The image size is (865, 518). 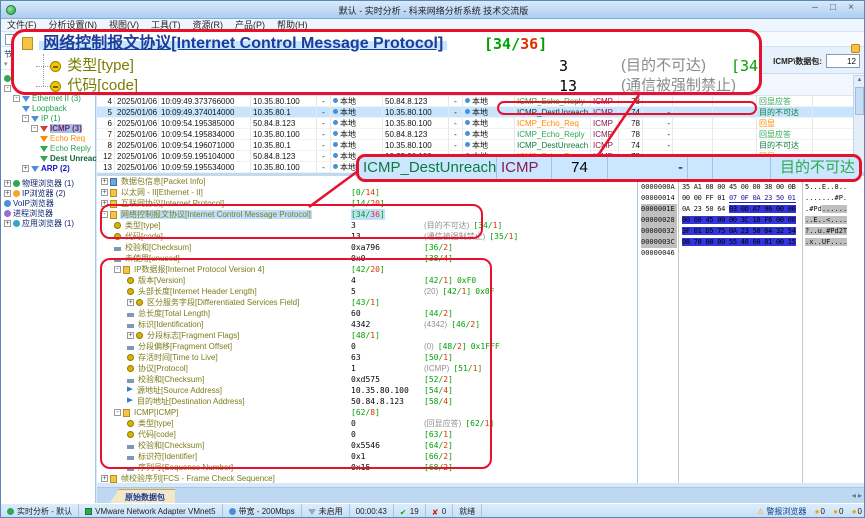 I want to click on node-filter-icon, so click(x=16, y=184).